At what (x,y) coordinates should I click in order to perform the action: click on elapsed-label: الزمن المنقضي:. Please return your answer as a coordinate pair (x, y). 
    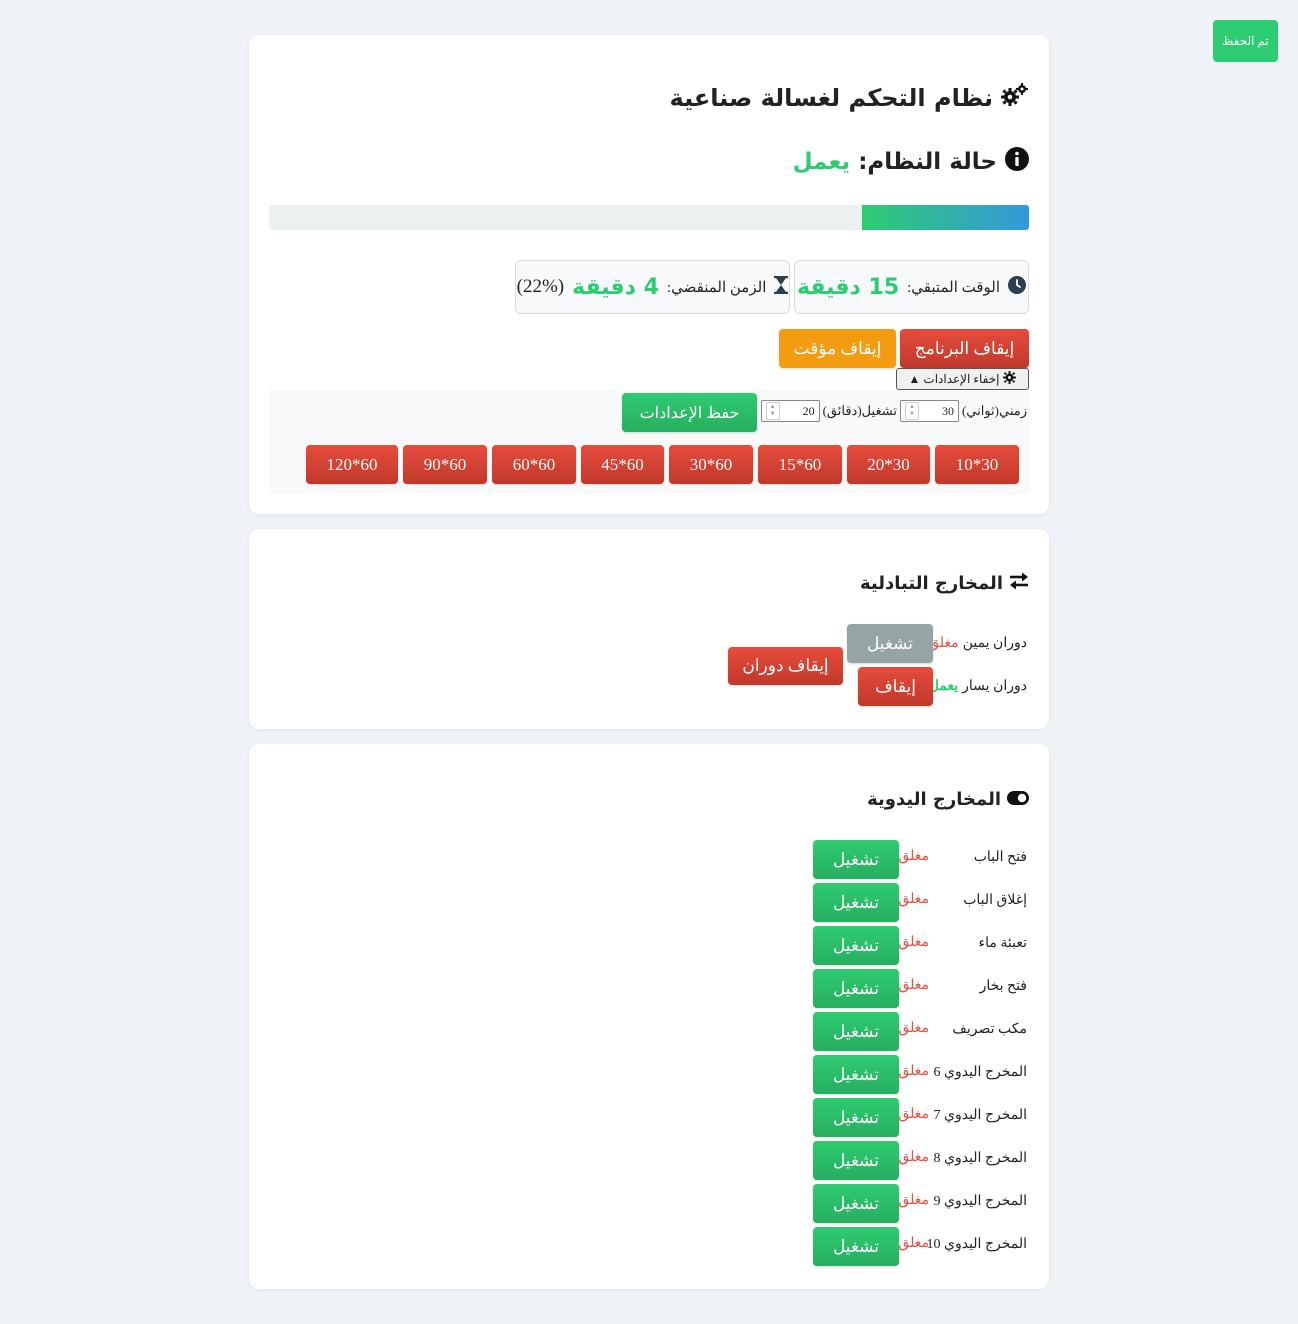
    Looking at the image, I should click on (716, 287).